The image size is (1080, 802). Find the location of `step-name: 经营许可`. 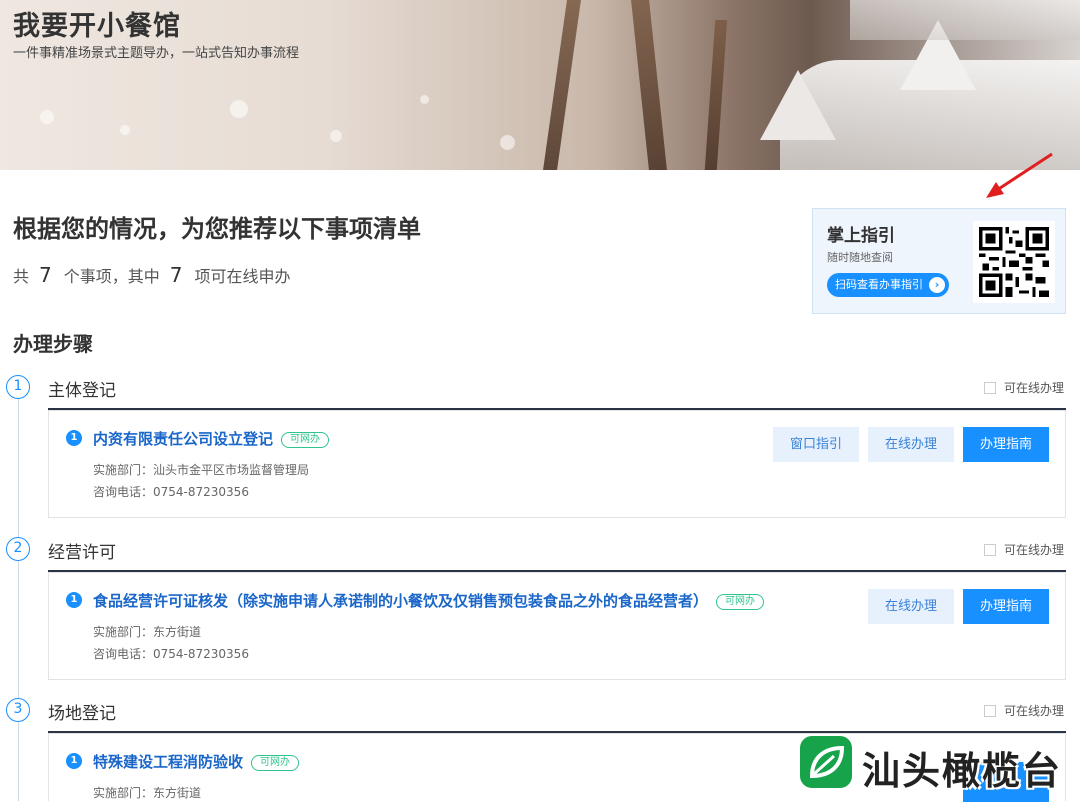

step-name: 经营许可 is located at coordinates (82, 553).